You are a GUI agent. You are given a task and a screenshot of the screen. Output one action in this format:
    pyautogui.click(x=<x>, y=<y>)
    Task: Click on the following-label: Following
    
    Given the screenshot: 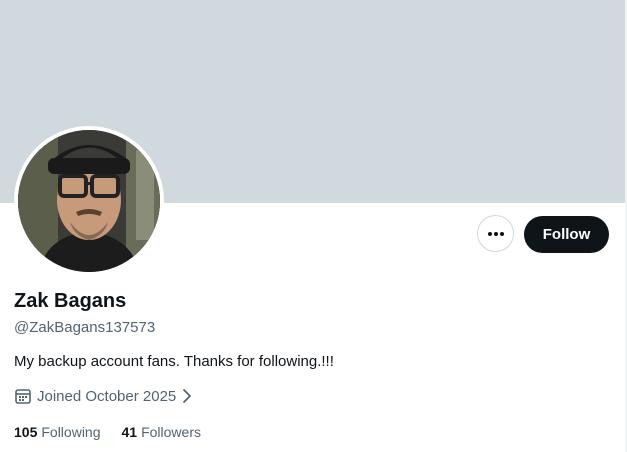 What is the action you would take?
    pyautogui.click(x=71, y=432)
    